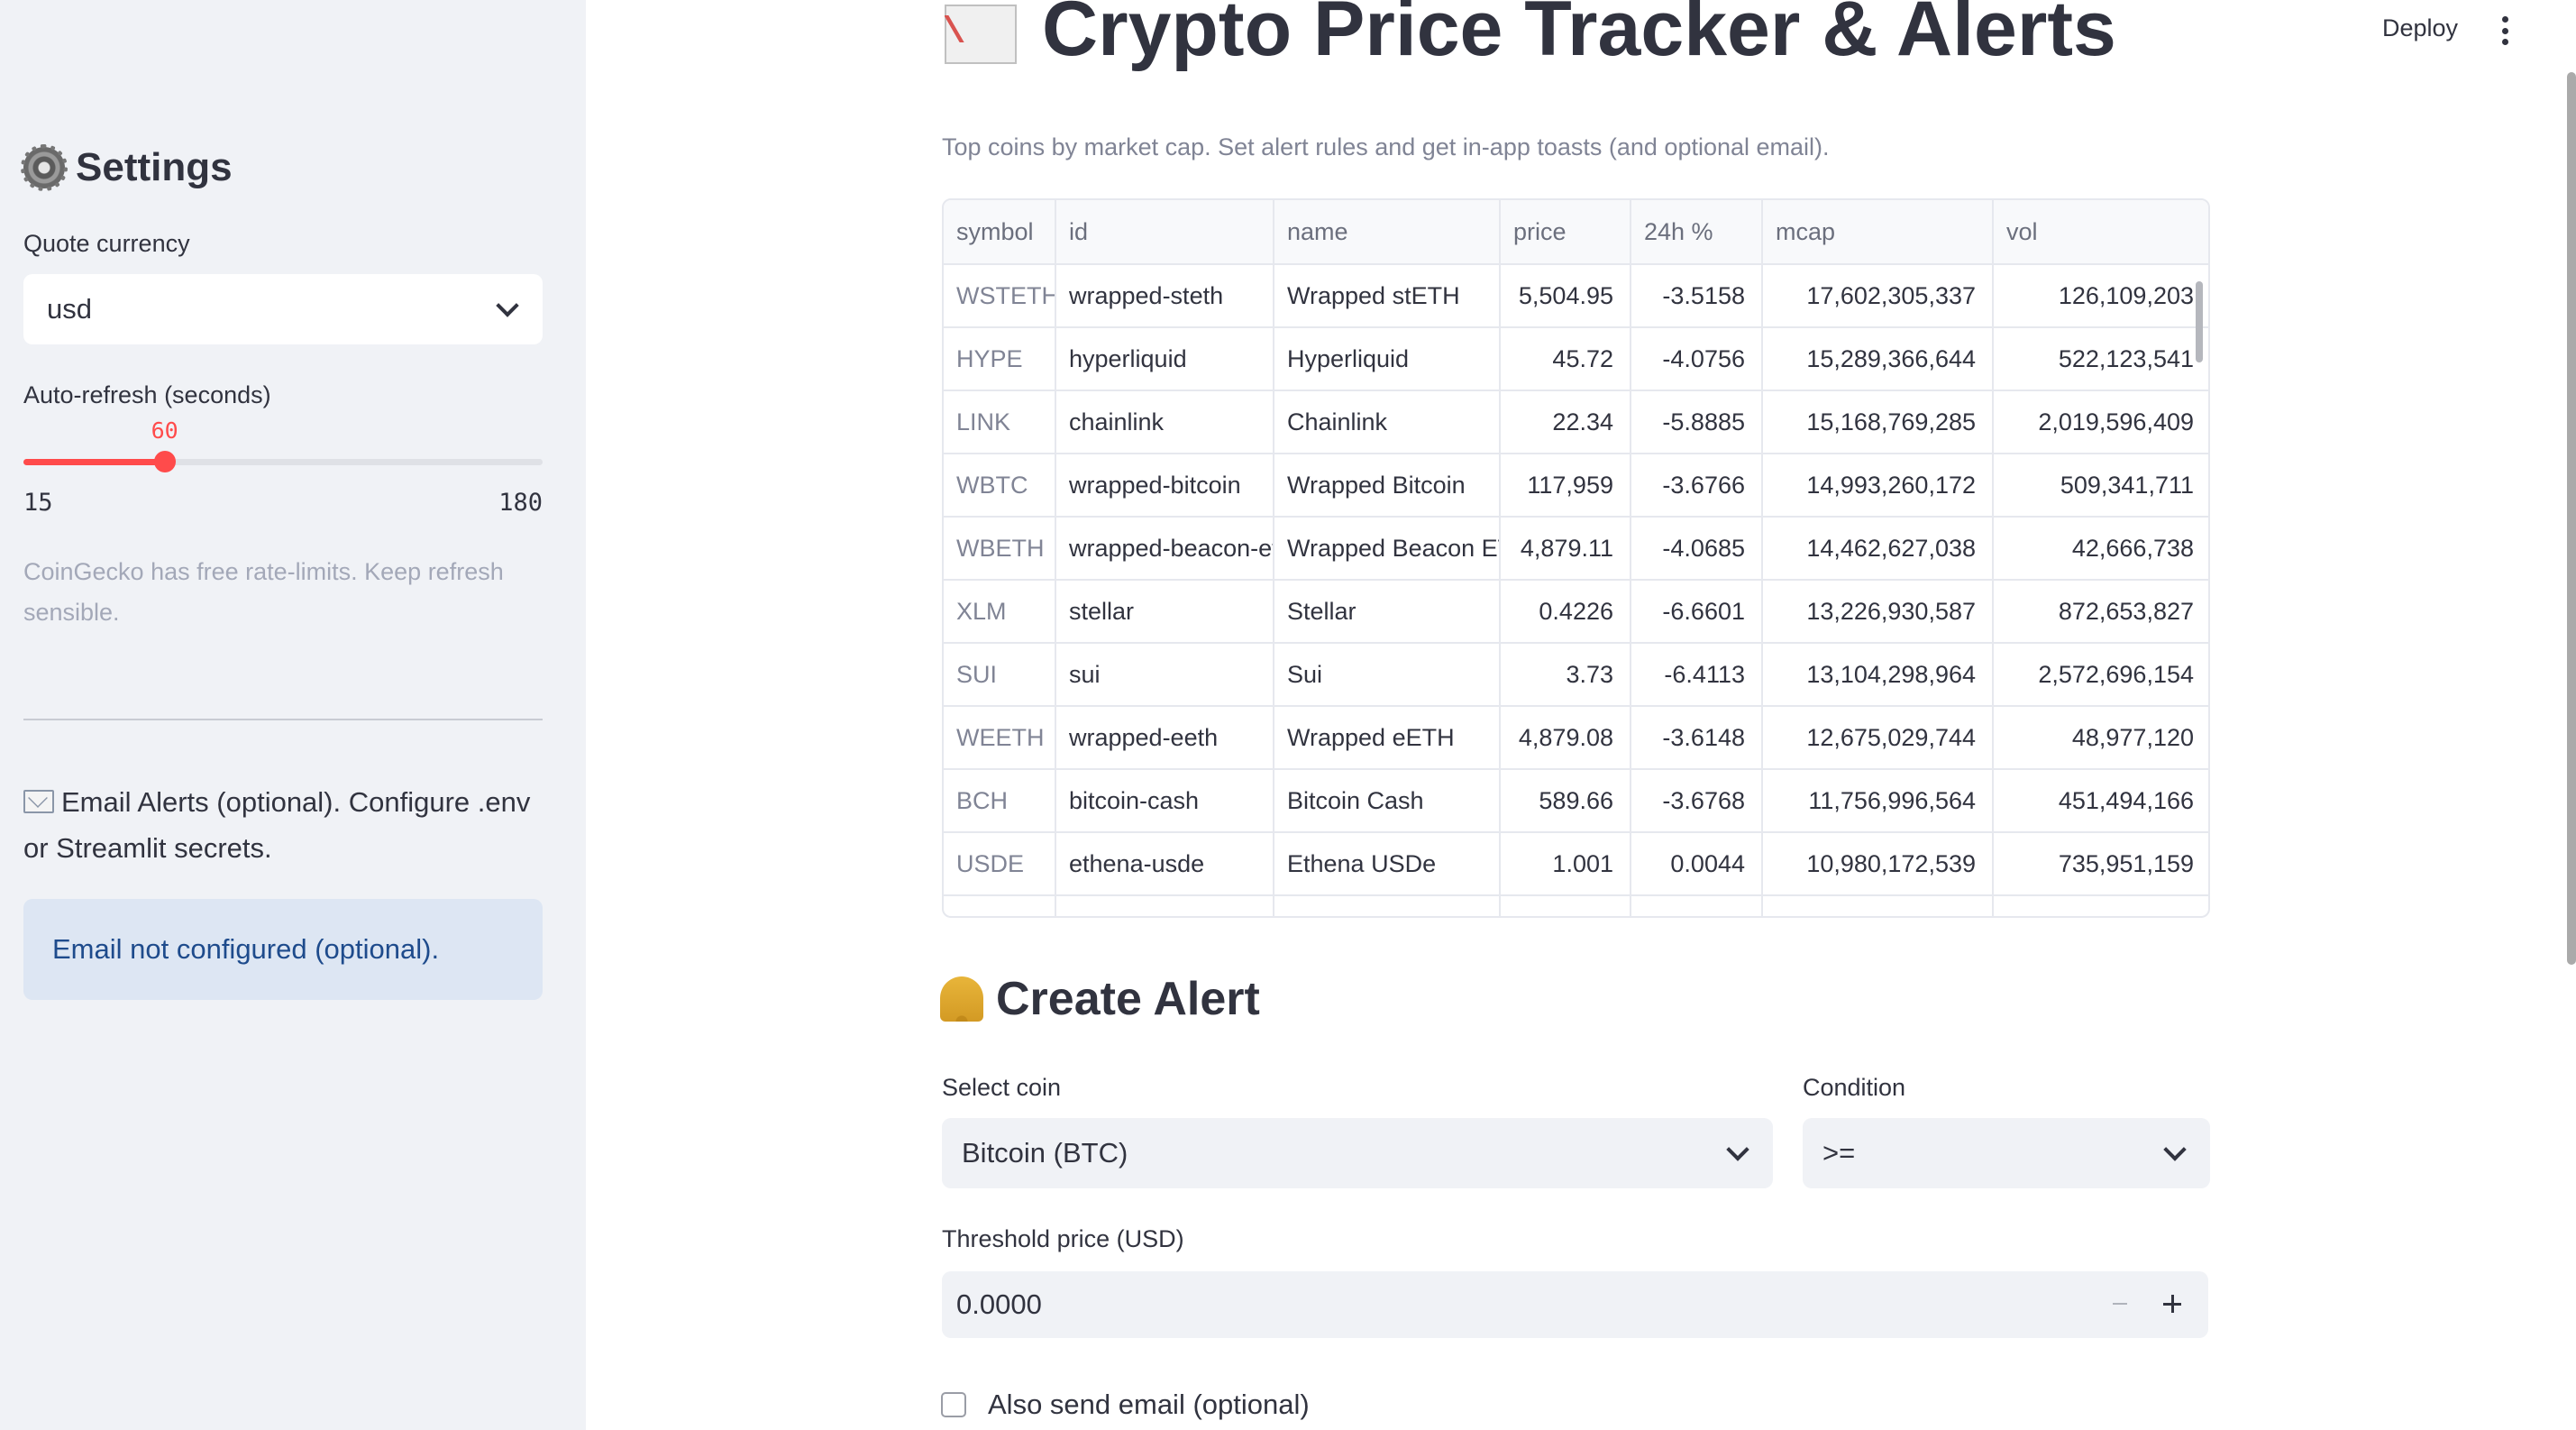  Describe the element at coordinates (2100, 232) in the screenshot. I see `column-header: vol` at that location.